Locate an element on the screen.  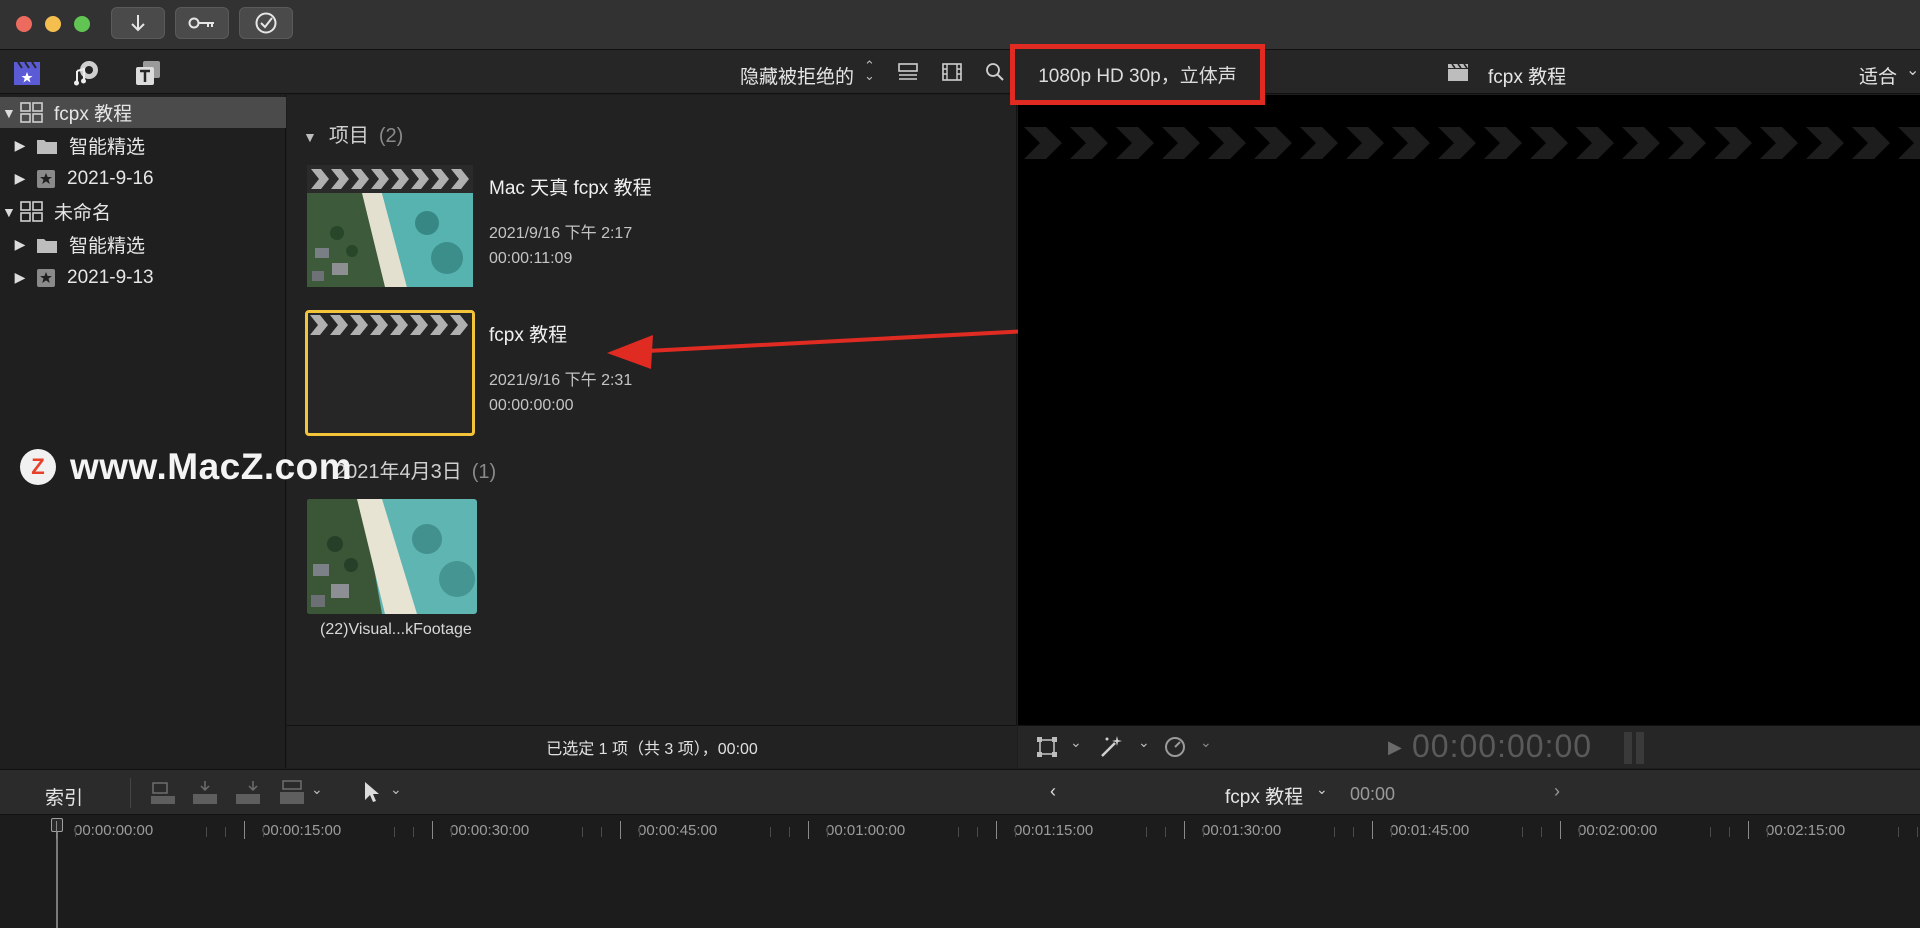
overwrite-clip-button is located at coordinates (292, 795).